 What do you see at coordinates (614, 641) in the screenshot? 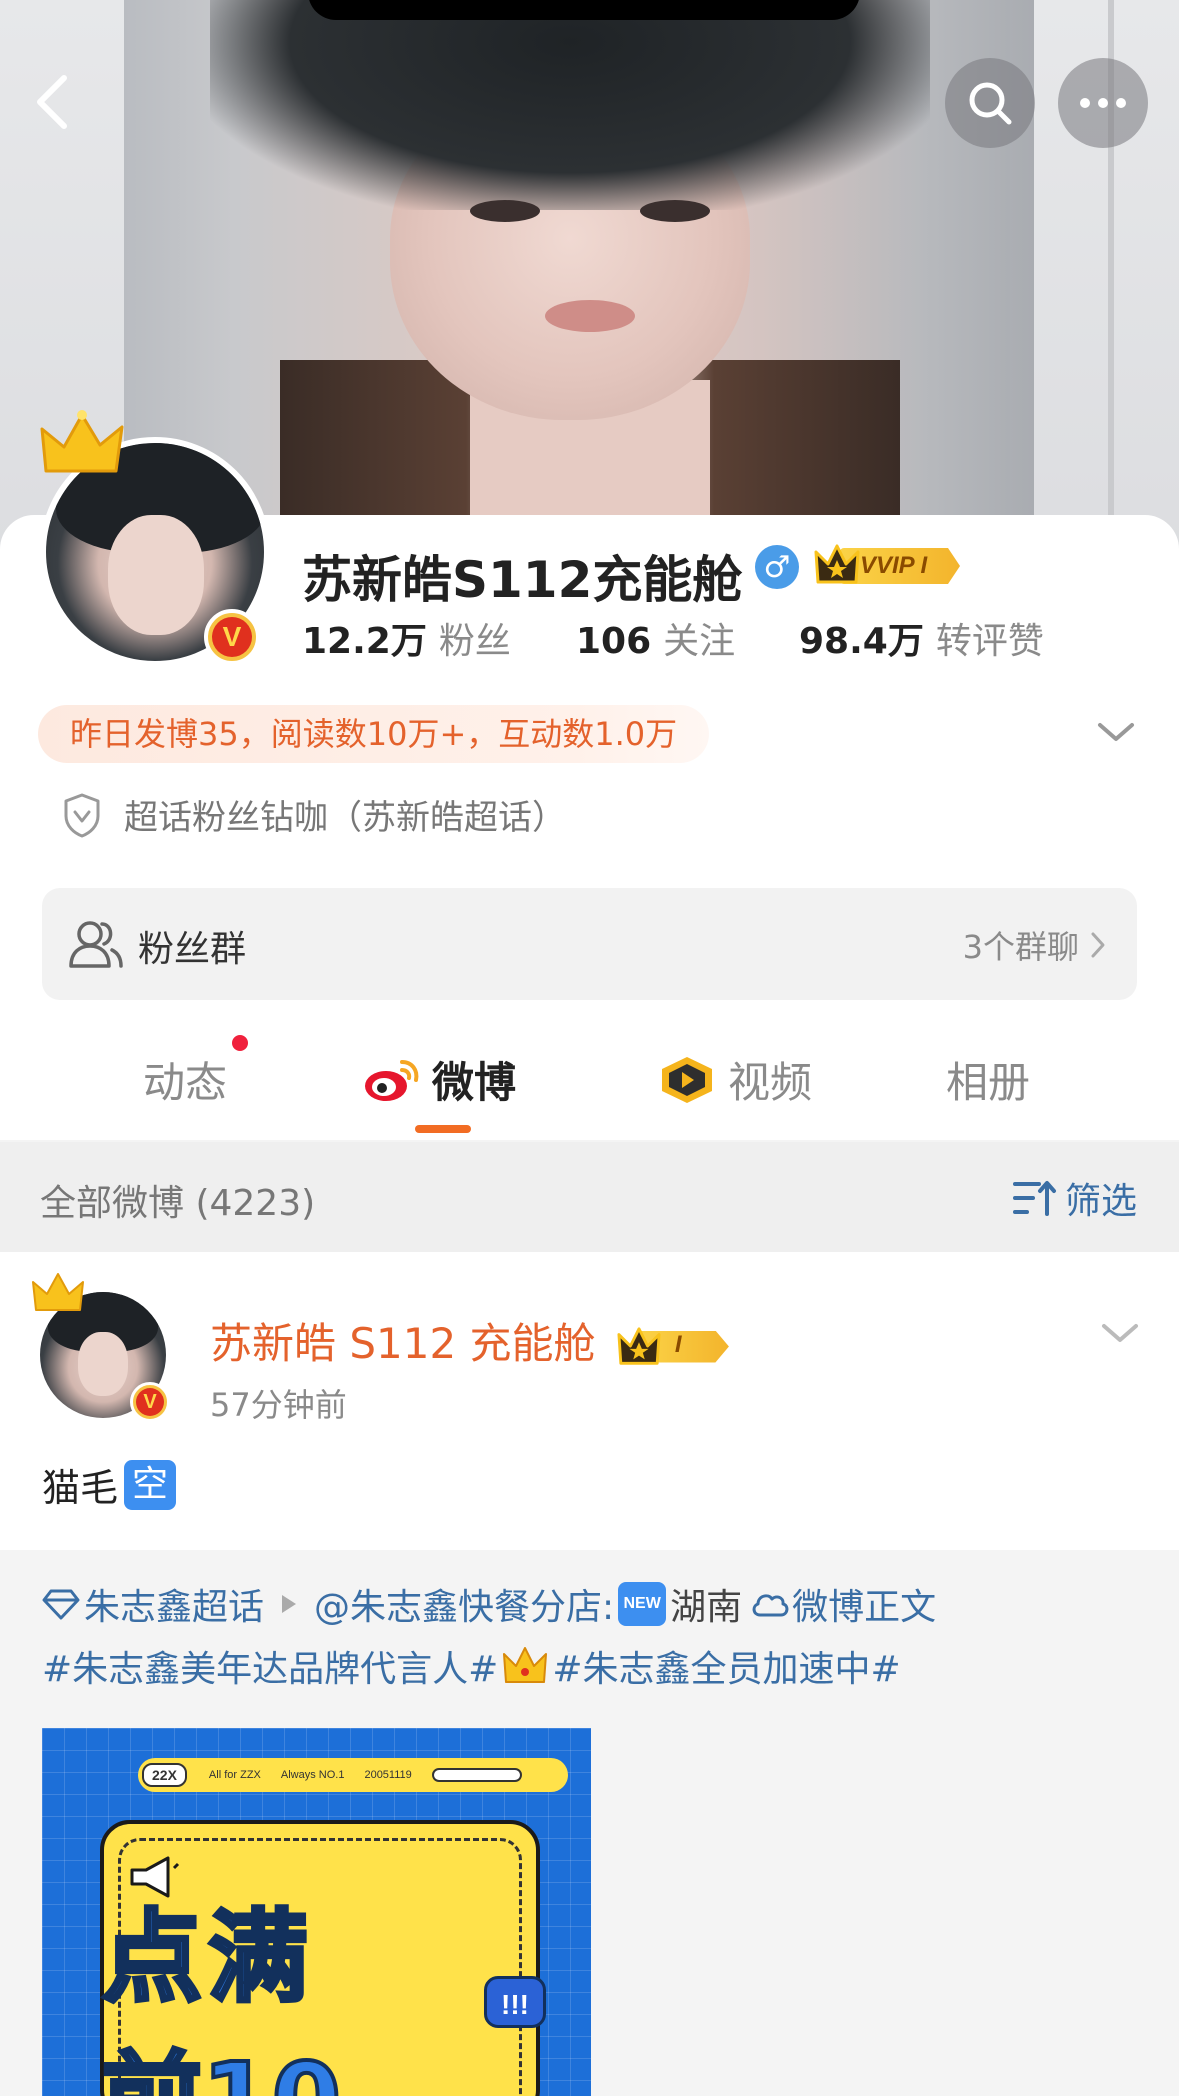
I see `following-count: 106` at bounding box center [614, 641].